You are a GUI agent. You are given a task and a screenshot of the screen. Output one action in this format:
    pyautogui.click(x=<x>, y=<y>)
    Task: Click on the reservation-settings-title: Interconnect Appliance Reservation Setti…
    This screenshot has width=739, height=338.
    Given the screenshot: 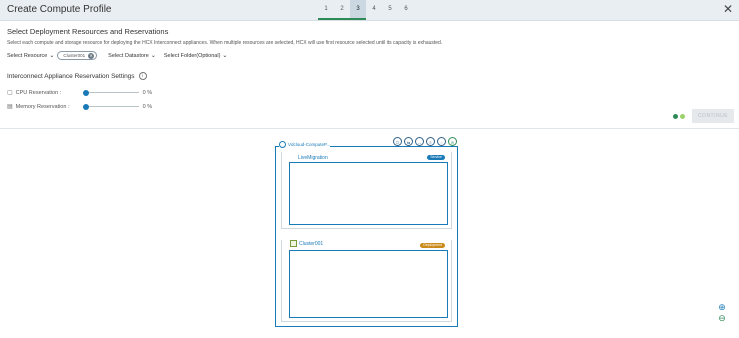 What is the action you would take?
    pyautogui.click(x=77, y=76)
    